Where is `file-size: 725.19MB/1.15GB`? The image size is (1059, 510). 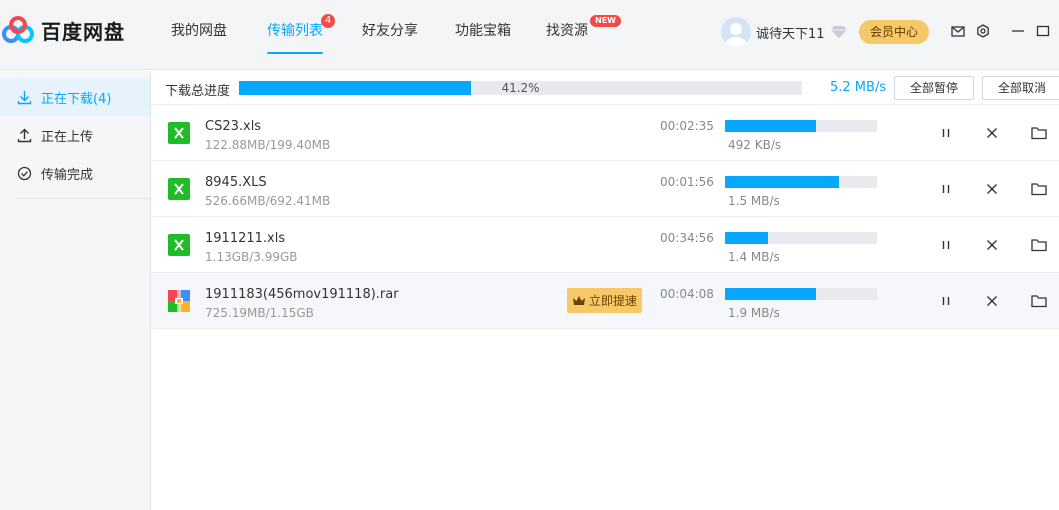 file-size: 725.19MB/1.15GB is located at coordinates (259, 313).